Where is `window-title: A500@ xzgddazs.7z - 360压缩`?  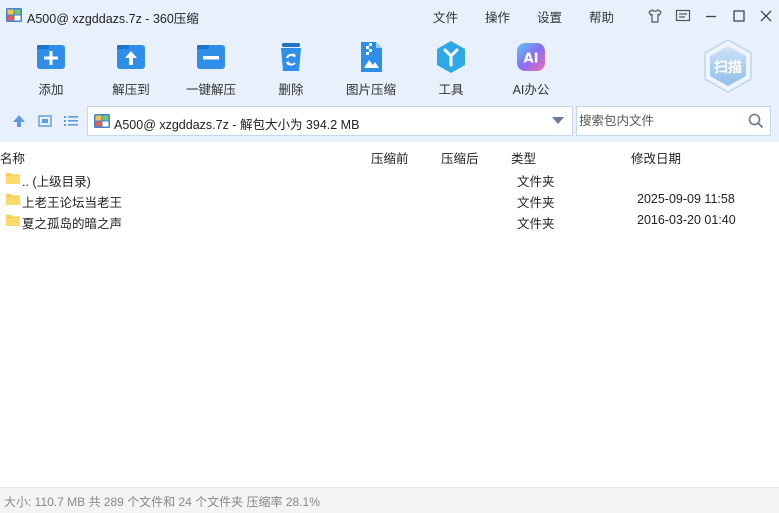
window-title: A500@ xzgddazs.7z - 360压缩 is located at coordinates (113, 19).